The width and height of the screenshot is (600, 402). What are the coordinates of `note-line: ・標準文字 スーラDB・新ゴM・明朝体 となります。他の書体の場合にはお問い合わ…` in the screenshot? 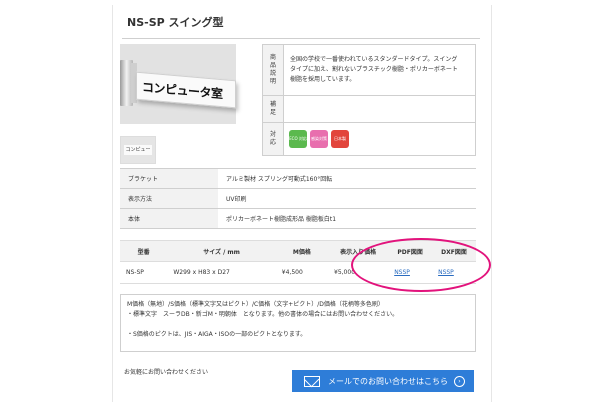 It's located at (263, 314).